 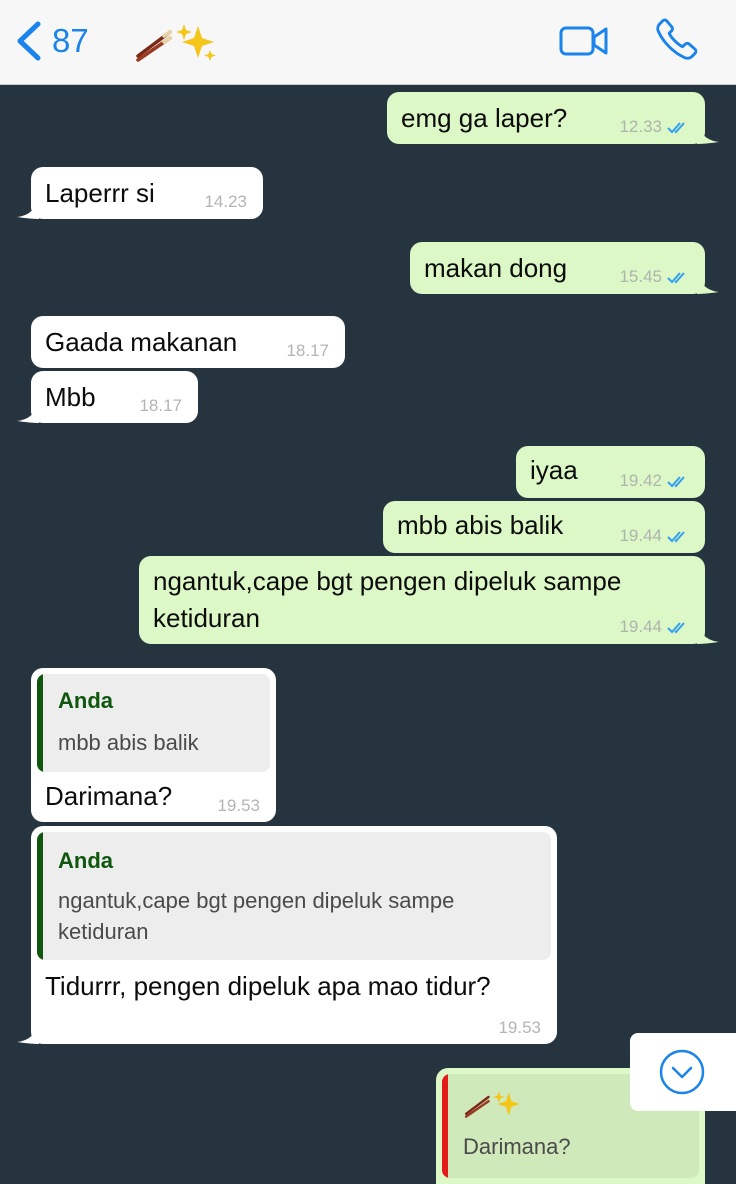 I want to click on message-timestamp: 12.33, so click(x=640, y=126).